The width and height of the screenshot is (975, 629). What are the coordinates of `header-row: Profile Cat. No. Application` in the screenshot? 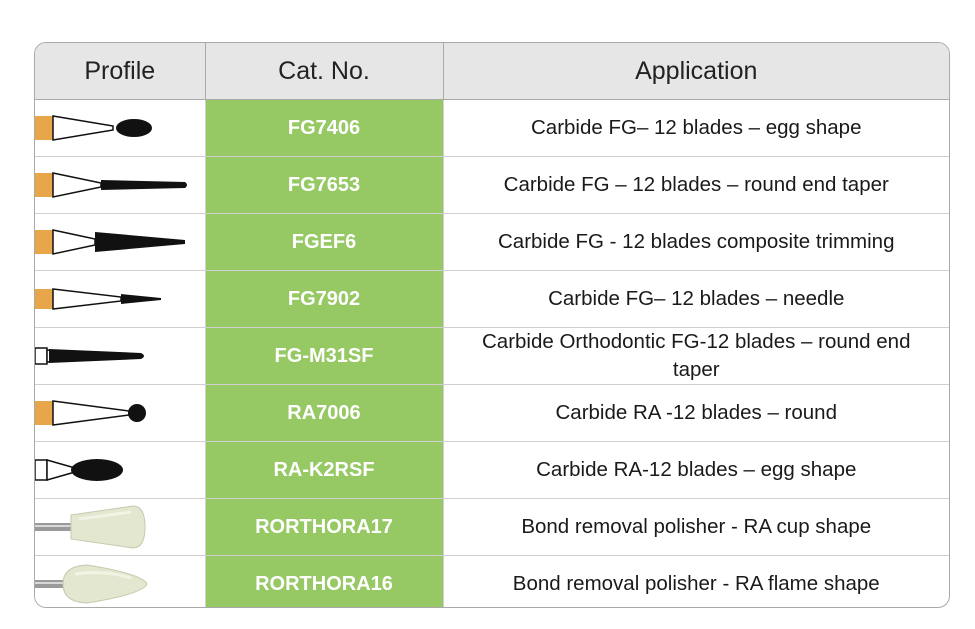 It's located at (492, 71).